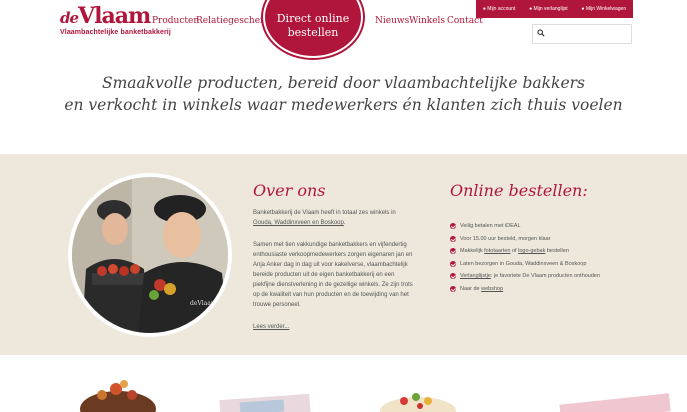 This screenshot has height=412, width=687. What do you see at coordinates (541, 33) in the screenshot?
I see `search-icon` at bounding box center [541, 33].